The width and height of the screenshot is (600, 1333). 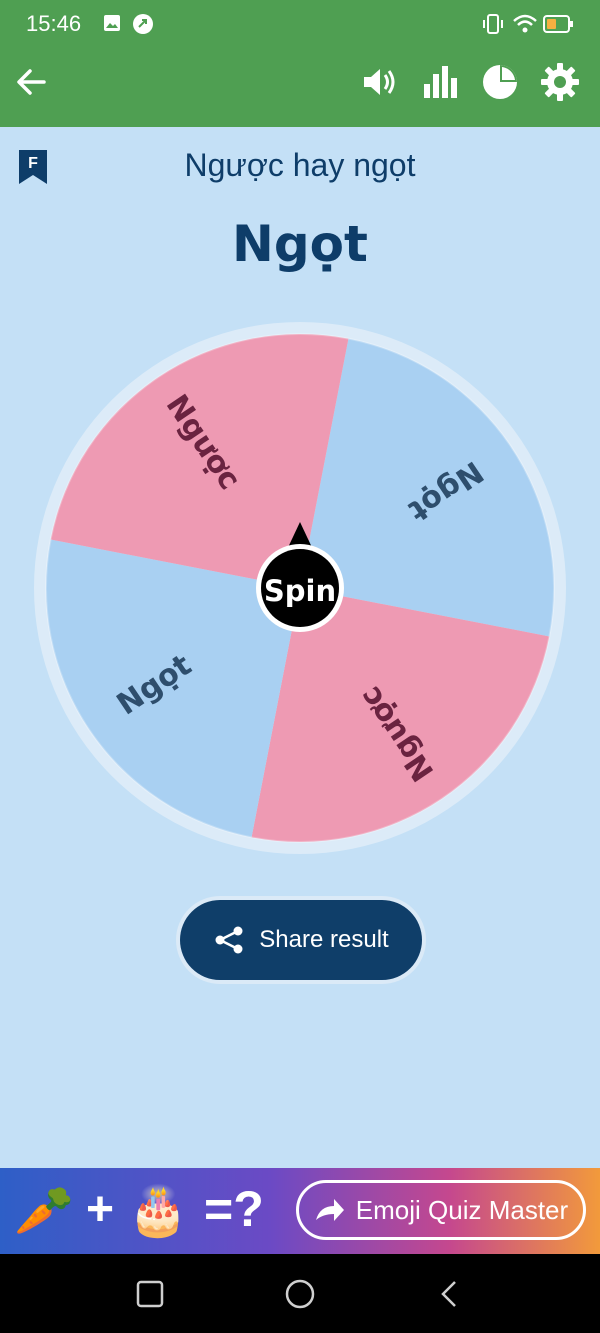 What do you see at coordinates (229, 940) in the screenshot?
I see `share-icon` at bounding box center [229, 940].